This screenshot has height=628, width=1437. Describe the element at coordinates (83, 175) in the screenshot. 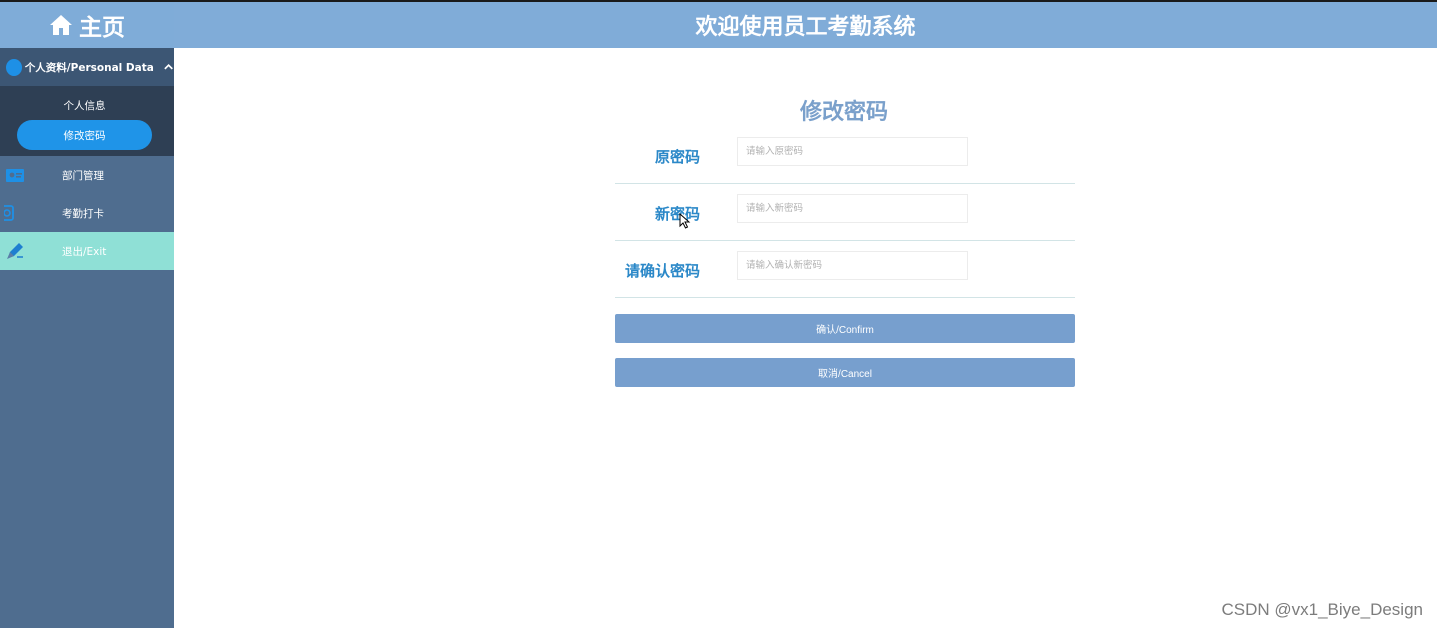

I see `sidebar-item-label: 部门管理` at that location.